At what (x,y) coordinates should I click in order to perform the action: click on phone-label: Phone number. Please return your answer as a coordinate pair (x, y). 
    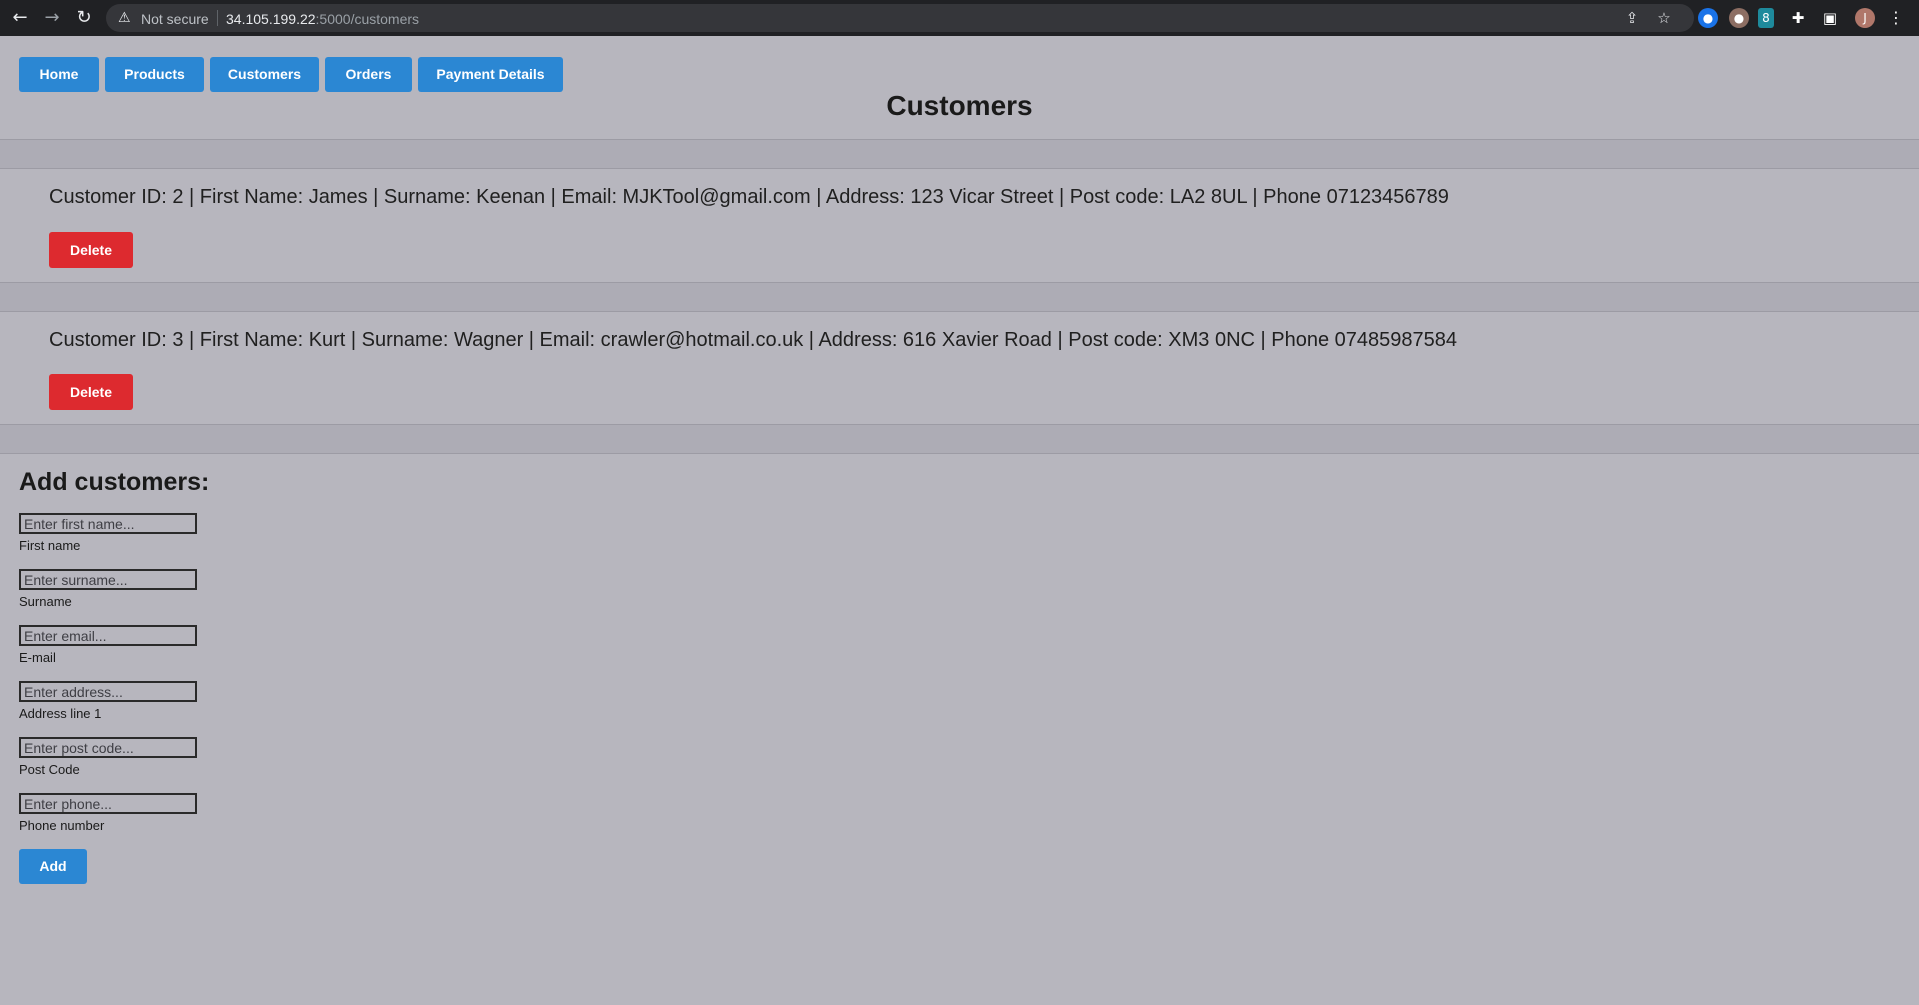
    Looking at the image, I should click on (62, 825).